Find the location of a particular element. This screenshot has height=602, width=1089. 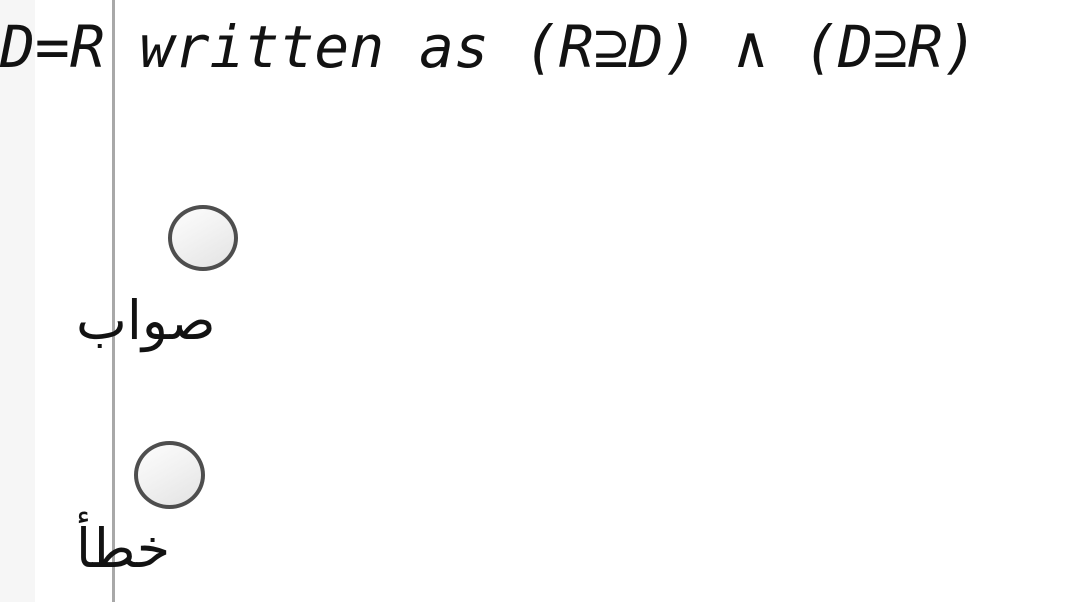

radio-unchecked-icon-true is located at coordinates (203, 238).